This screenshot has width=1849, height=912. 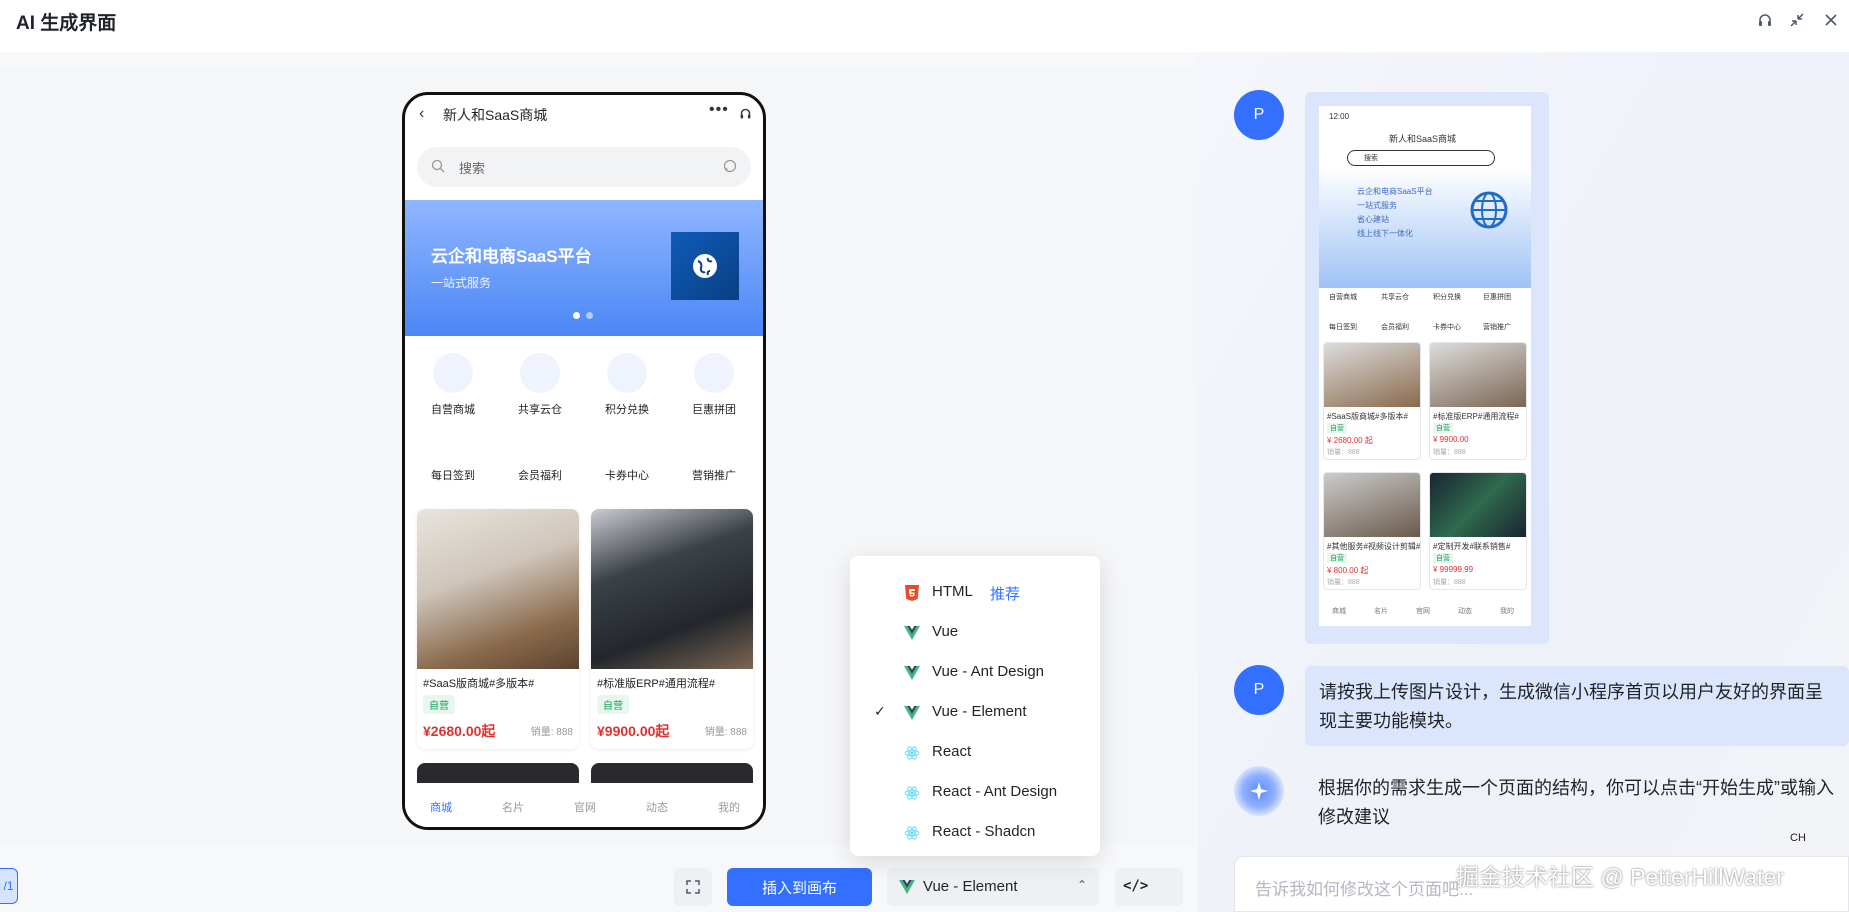 I want to click on menu-item-vue-element: ✓ Vue - Element, so click(x=975, y=713).